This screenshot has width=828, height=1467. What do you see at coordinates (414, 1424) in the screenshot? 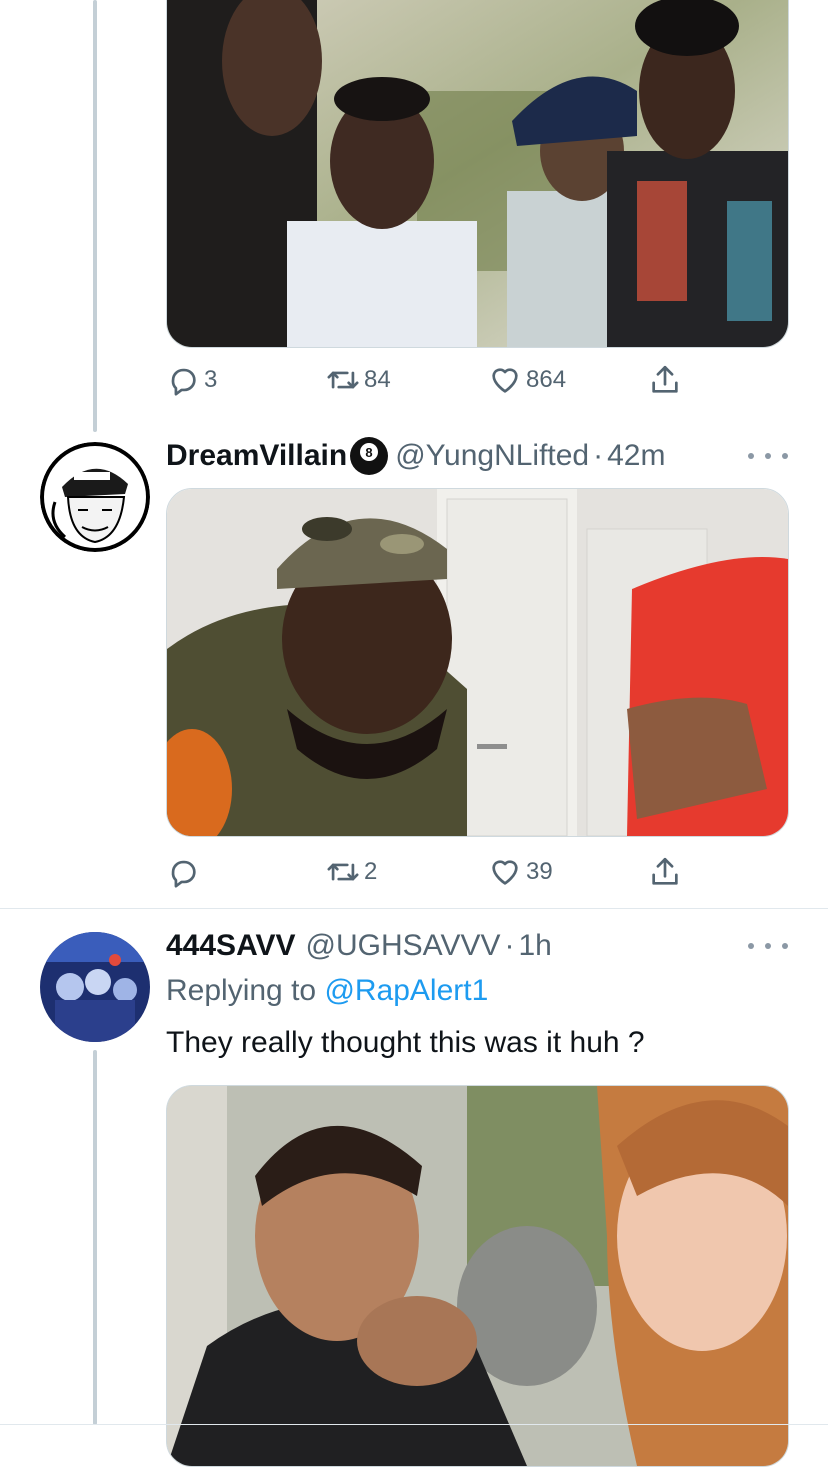
I see `bottom-divider` at bounding box center [414, 1424].